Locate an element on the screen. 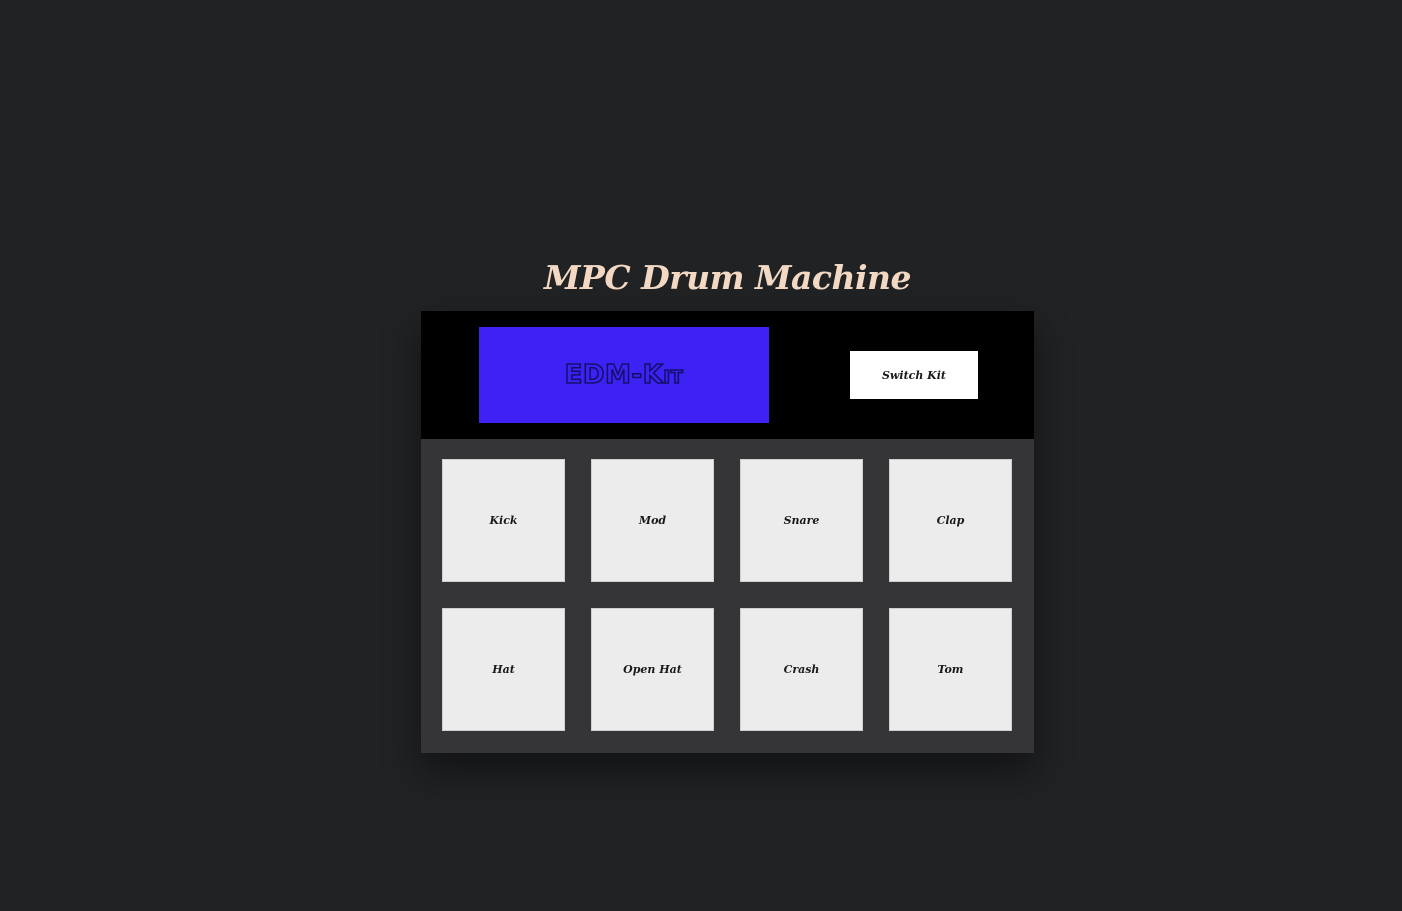 The width and height of the screenshot is (1402, 911). pad-tom: Tom is located at coordinates (950, 669).